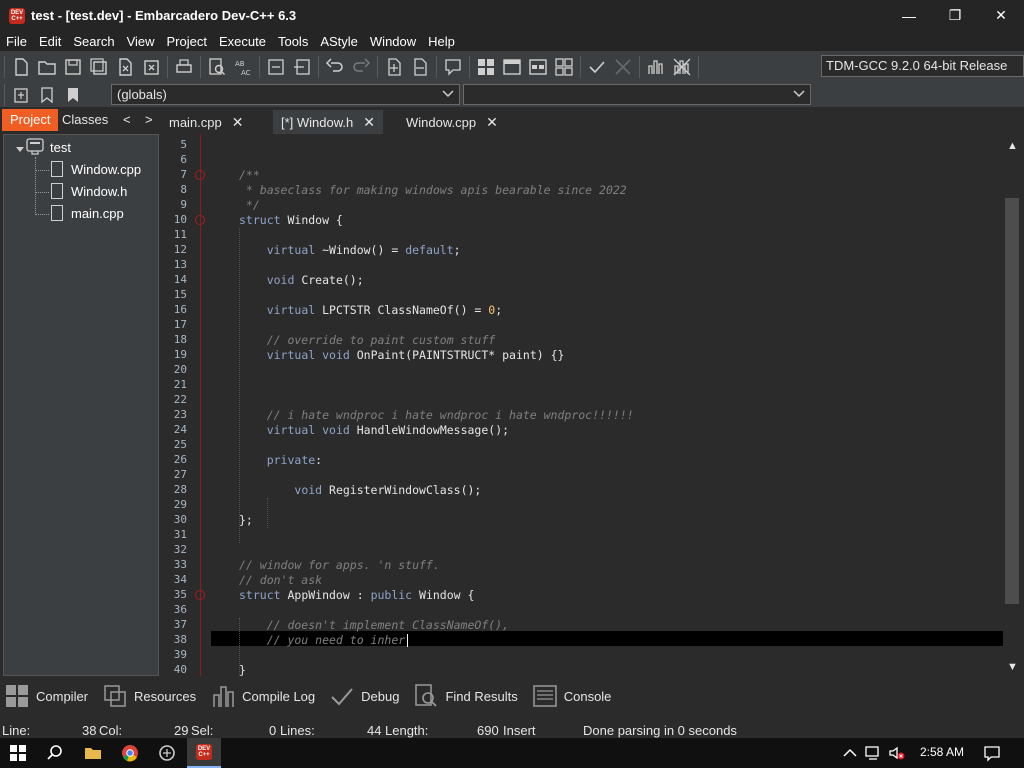 Image resolution: width=1024 pixels, height=768 pixels. I want to click on taskbar-chrome, so click(130, 753).